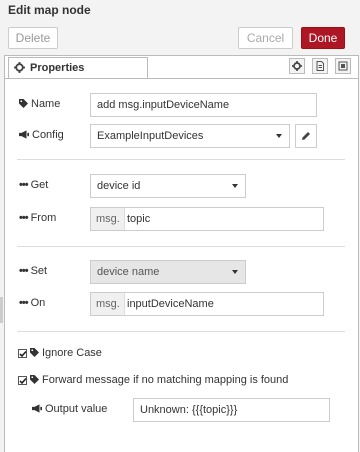 This screenshot has height=452, width=360. Describe the element at coordinates (33, 271) in the screenshot. I see `set-label: ••• Set` at that location.